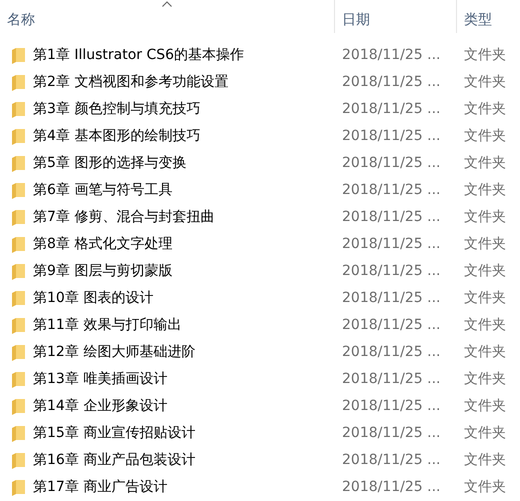 This screenshot has height=501, width=520. What do you see at coordinates (114, 352) in the screenshot?
I see `folder-name: 第12章 绘图大师基础进阶` at bounding box center [114, 352].